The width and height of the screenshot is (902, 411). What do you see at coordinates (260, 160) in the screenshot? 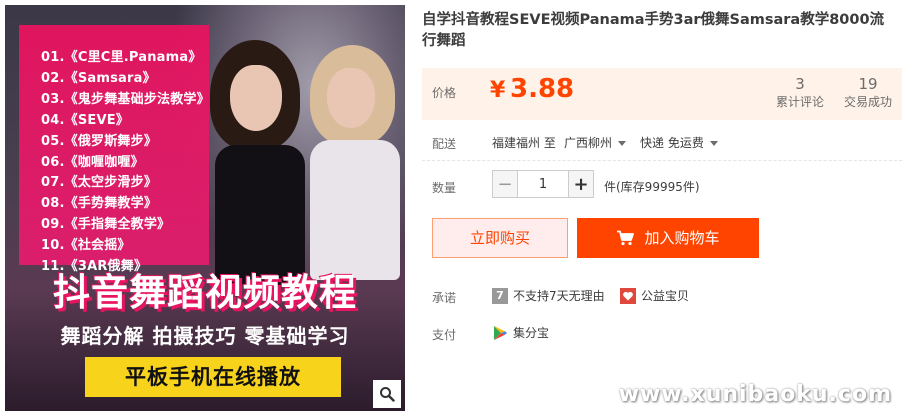
I see `dancer-figure-left` at bounding box center [260, 160].